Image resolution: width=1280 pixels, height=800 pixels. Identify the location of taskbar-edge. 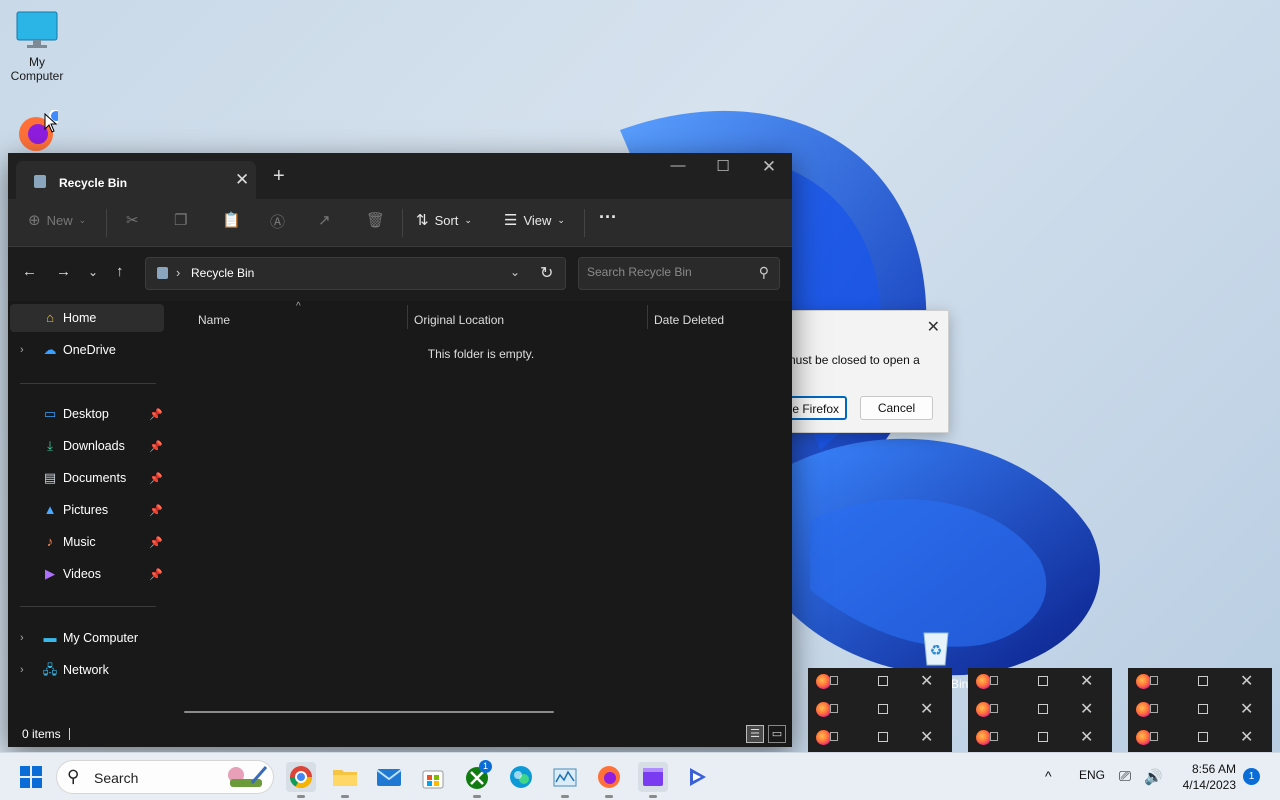
(521, 777).